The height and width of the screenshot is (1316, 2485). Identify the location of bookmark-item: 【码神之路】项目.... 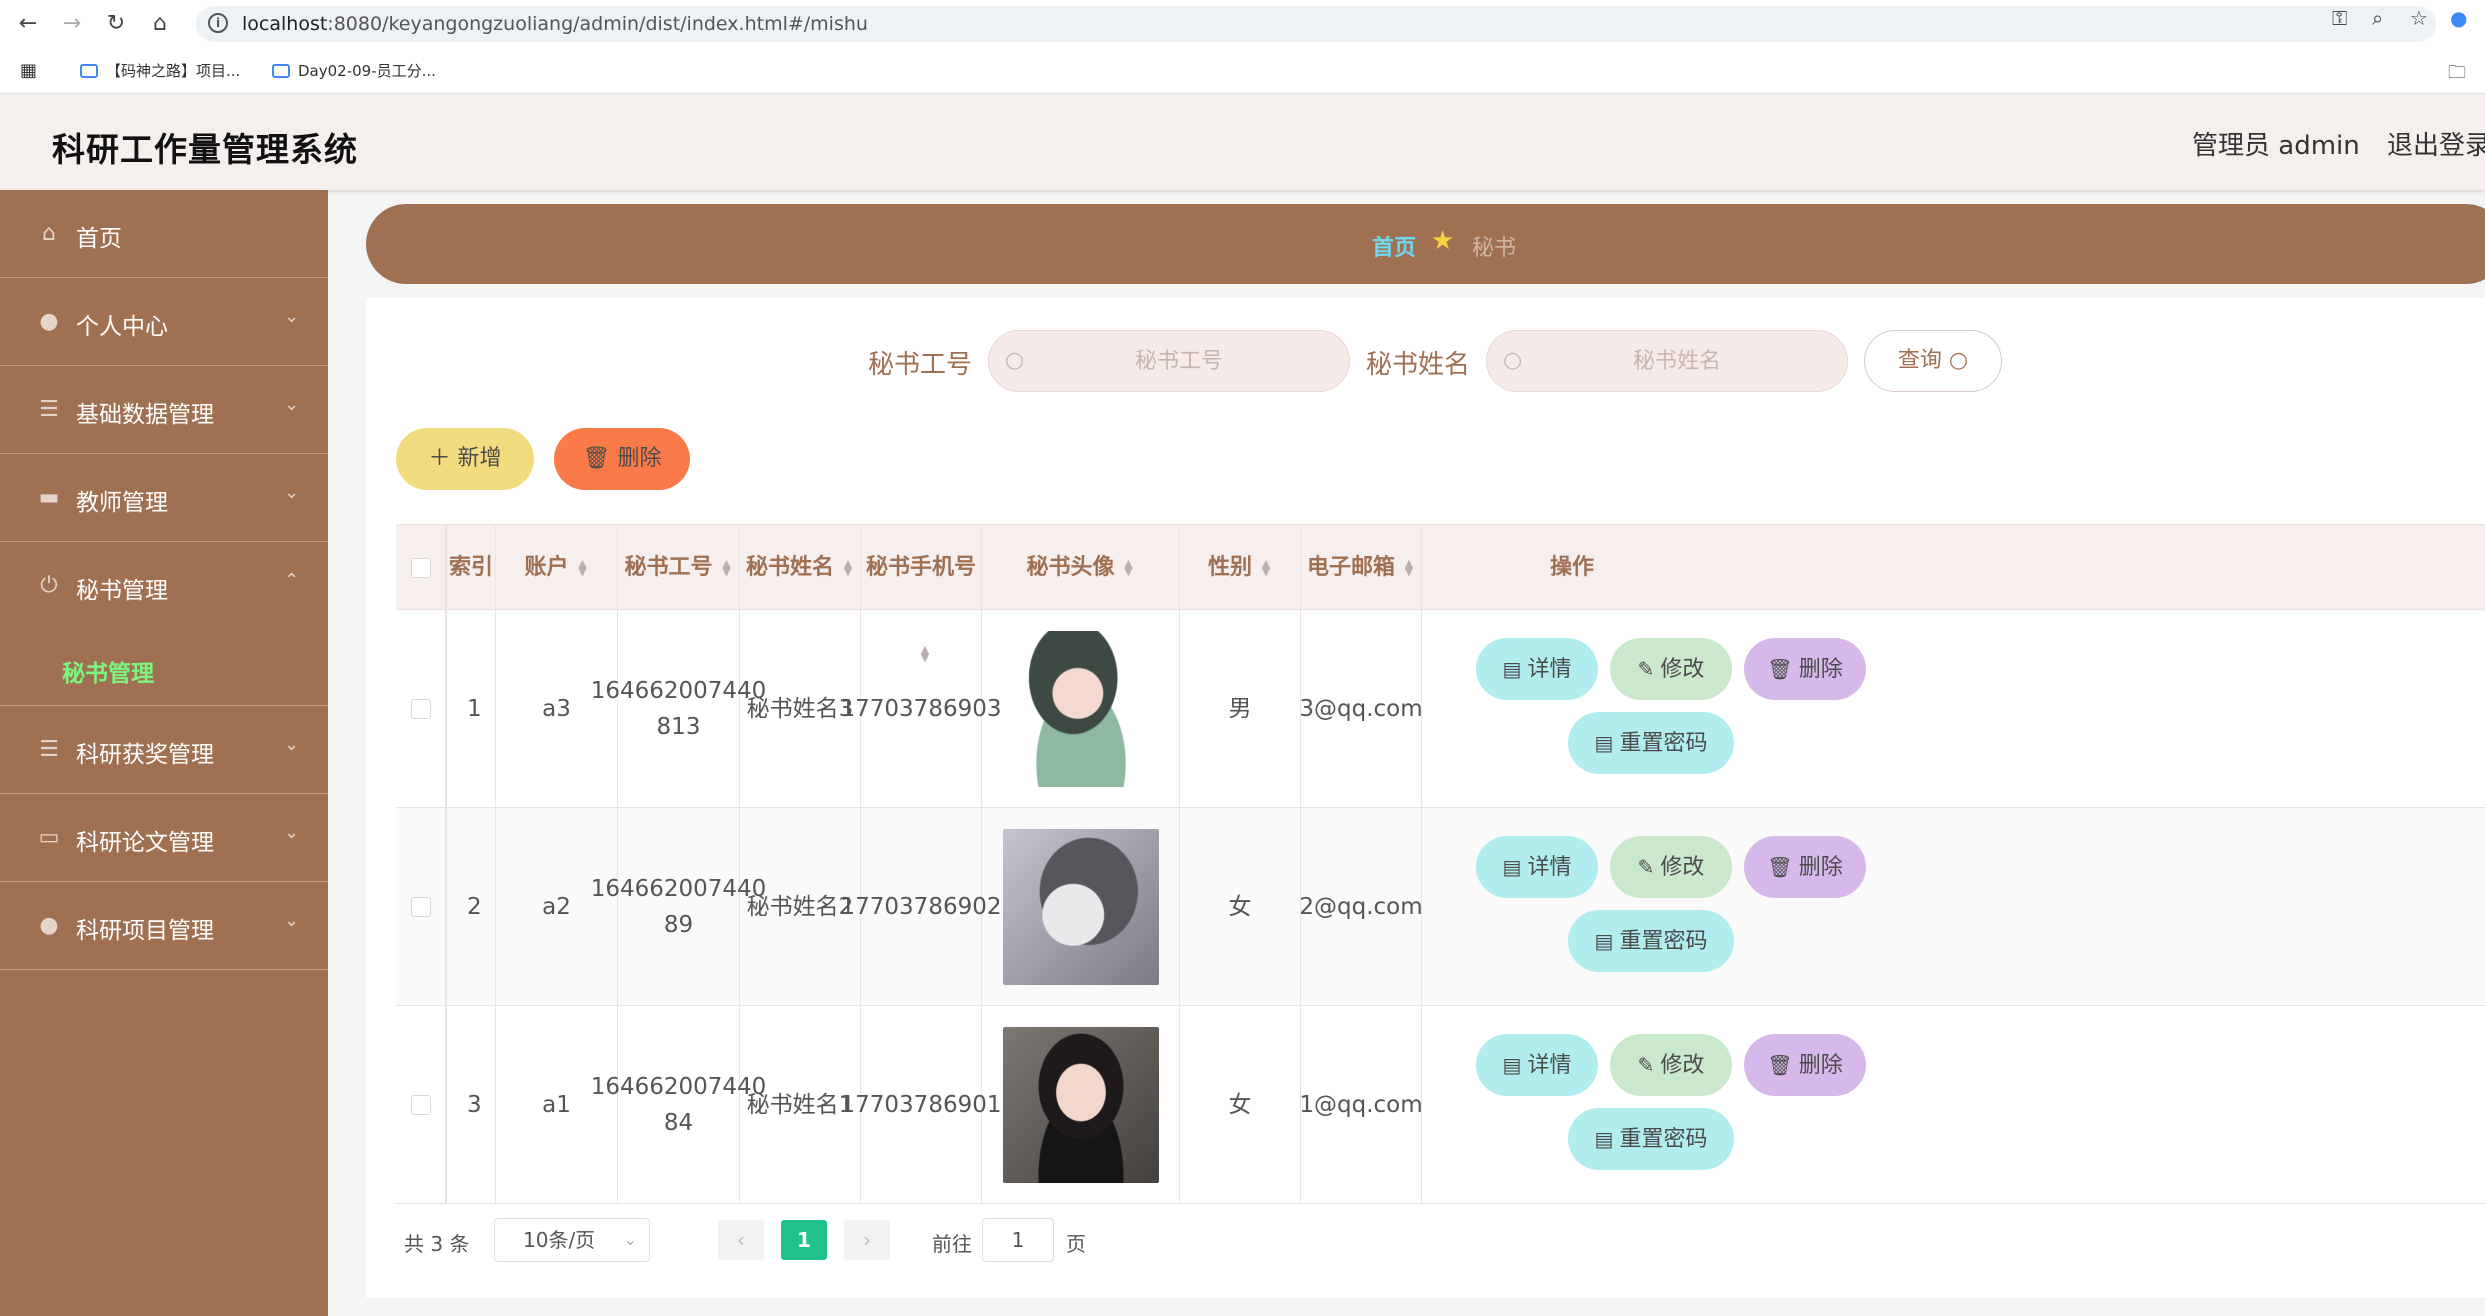
(160, 70).